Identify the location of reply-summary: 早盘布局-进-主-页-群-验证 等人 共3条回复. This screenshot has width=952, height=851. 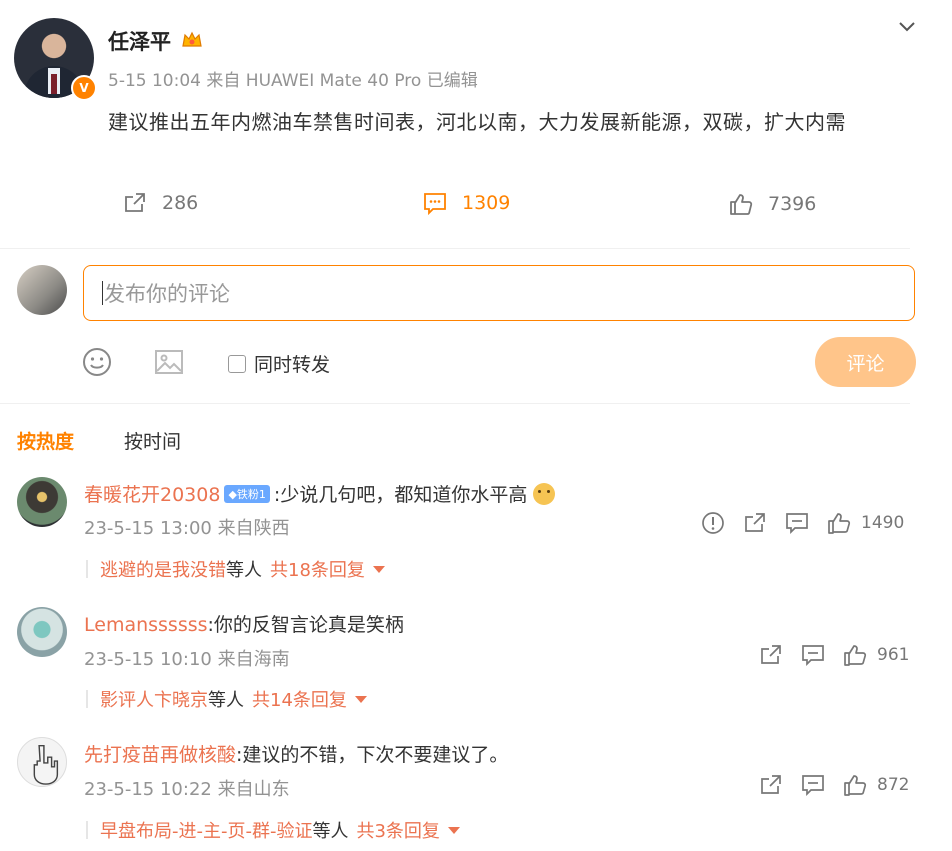
(273, 830).